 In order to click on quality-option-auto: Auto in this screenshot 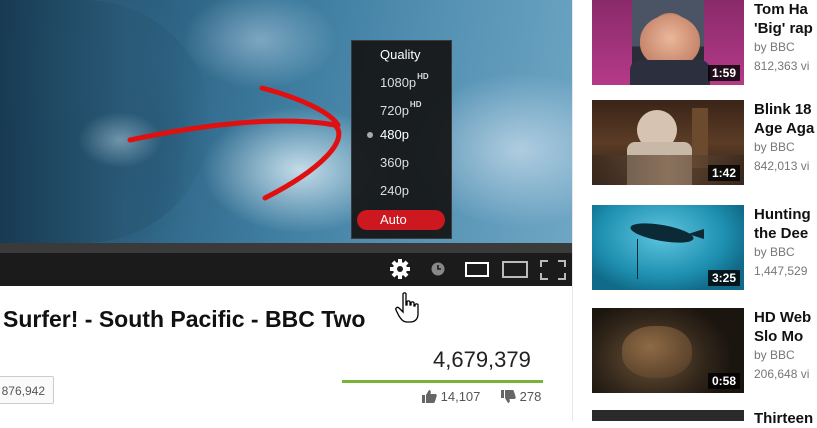, I will do `click(401, 220)`.